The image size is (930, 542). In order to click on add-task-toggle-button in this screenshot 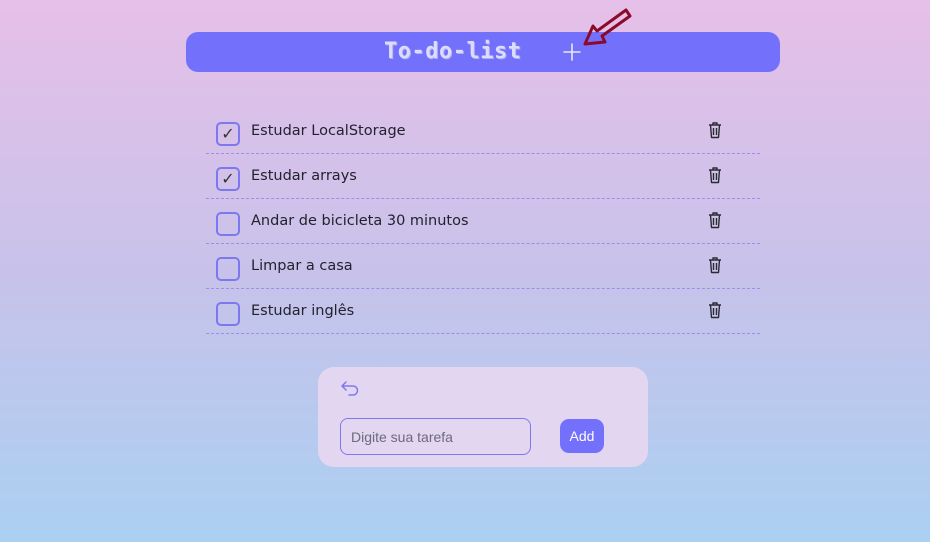, I will do `click(572, 52)`.